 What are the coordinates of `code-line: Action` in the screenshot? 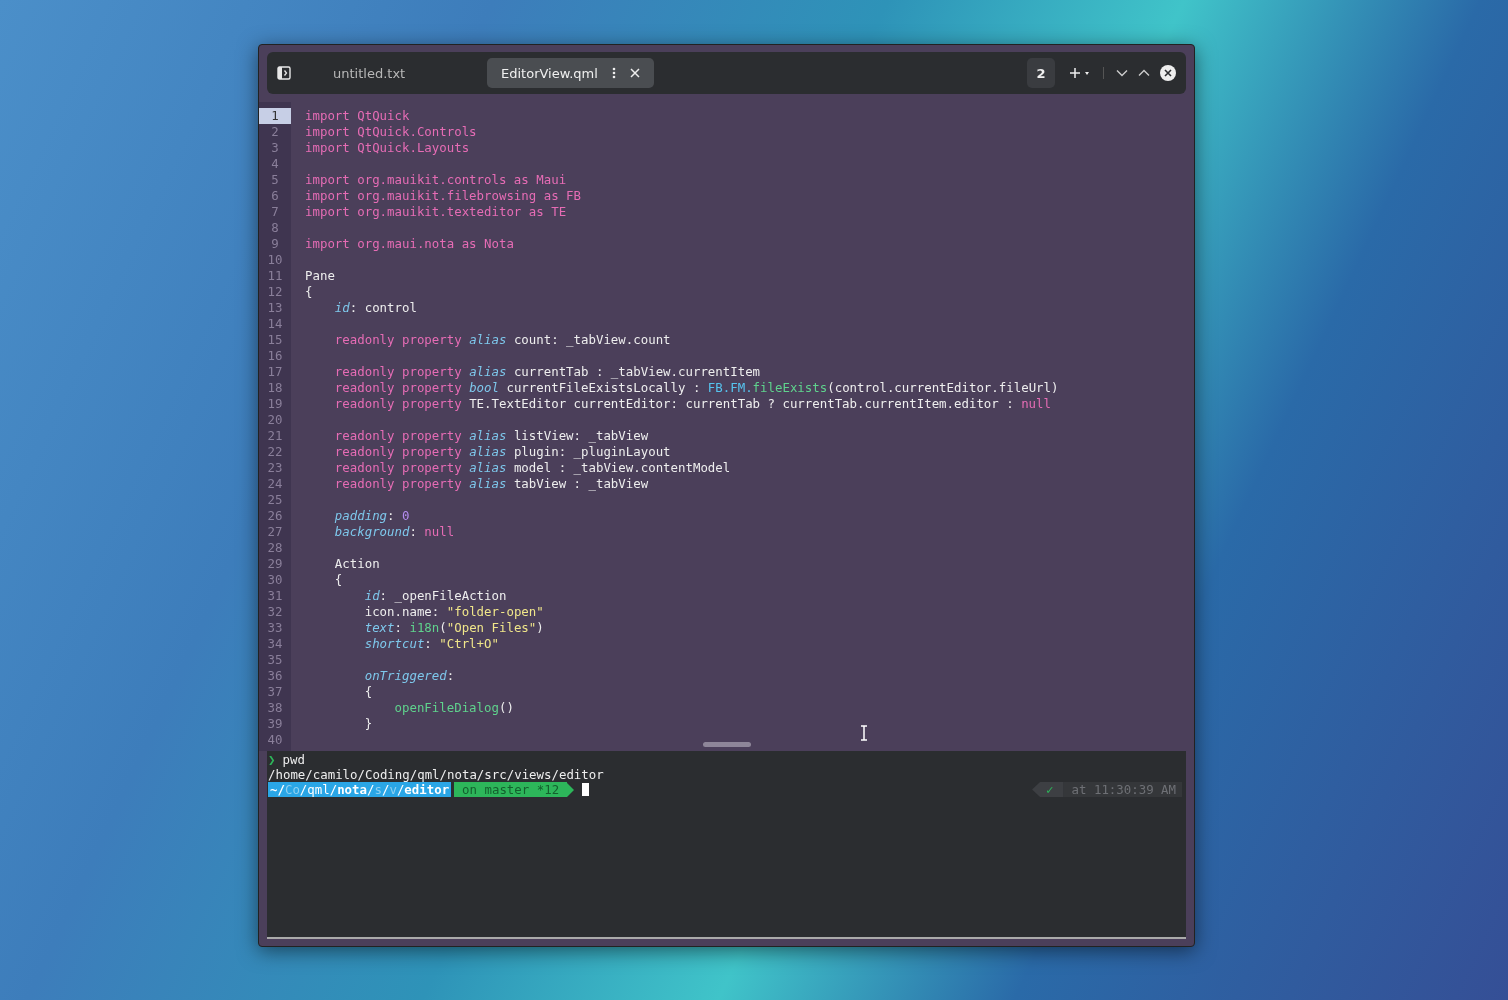 It's located at (356, 564).